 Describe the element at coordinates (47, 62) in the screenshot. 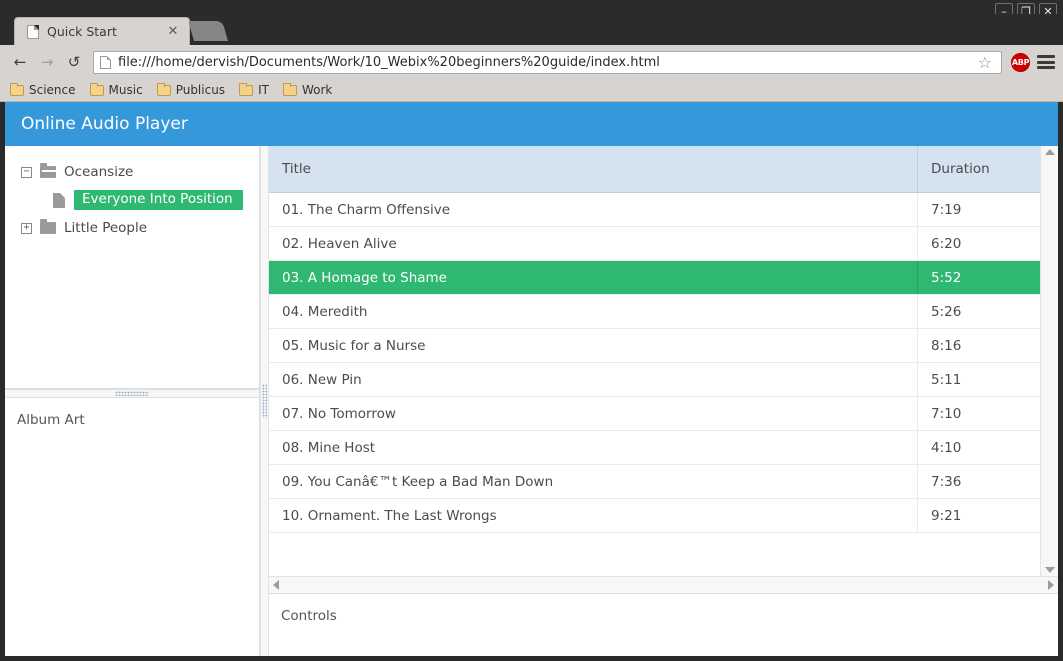

I see `forward-icon: →` at that location.